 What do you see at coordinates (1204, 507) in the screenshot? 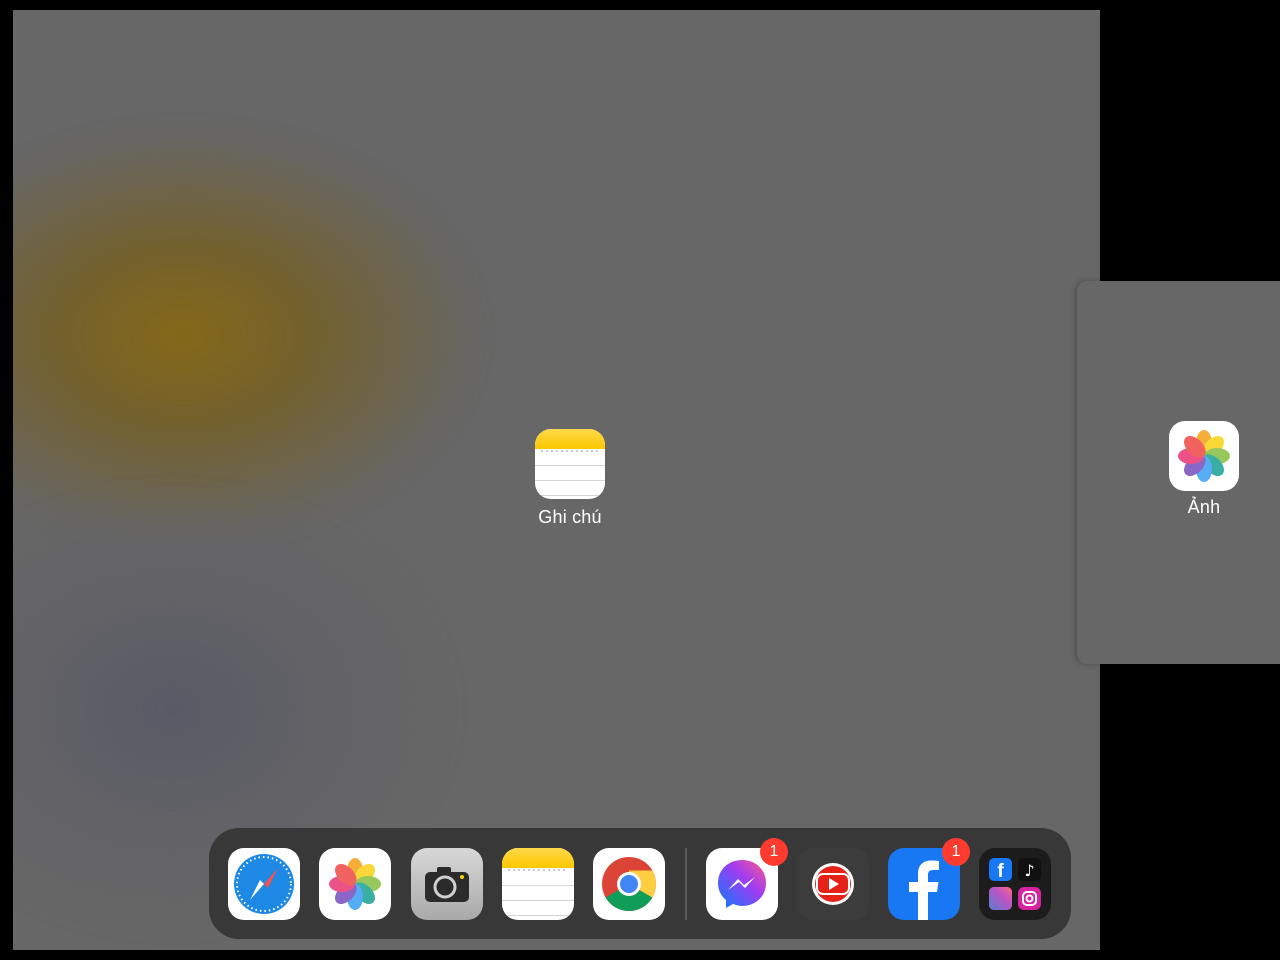
I see `photos-app-label: Ảnh` at bounding box center [1204, 507].